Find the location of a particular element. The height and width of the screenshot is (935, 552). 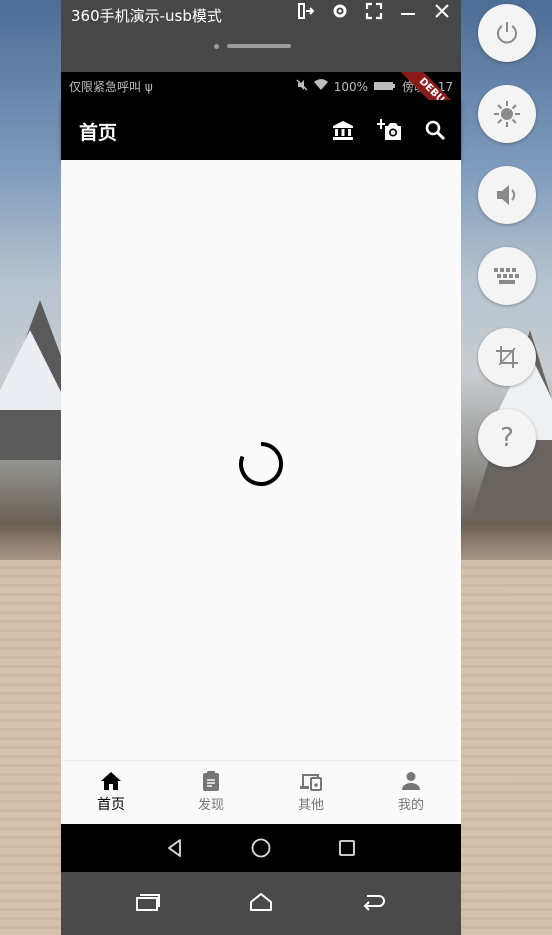

app-bar: 首页 is located at coordinates (261, 130).